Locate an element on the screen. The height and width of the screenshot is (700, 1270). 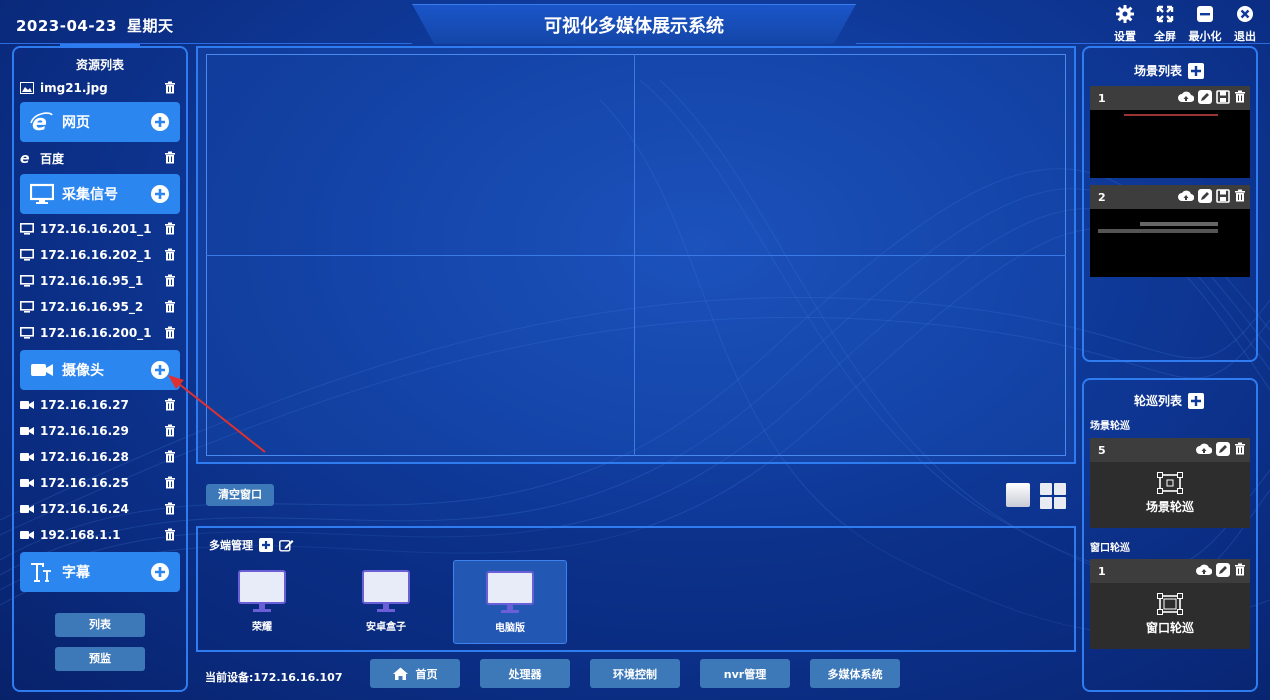
page-title: 可视化多媒体展示系统 is located at coordinates (634, 26).